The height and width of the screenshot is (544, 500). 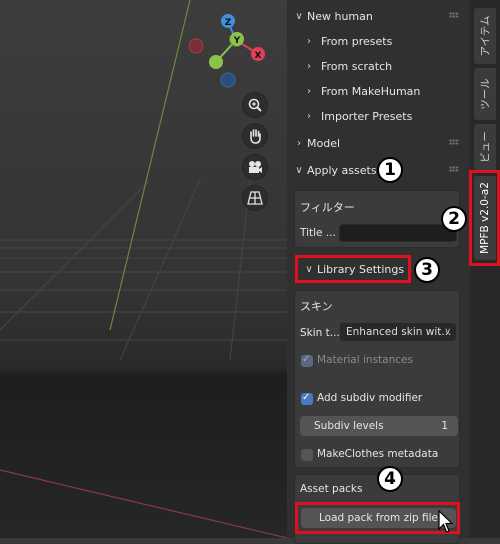 I want to click on from-makehuman-item: › From MakeHuman, so click(x=384, y=91).